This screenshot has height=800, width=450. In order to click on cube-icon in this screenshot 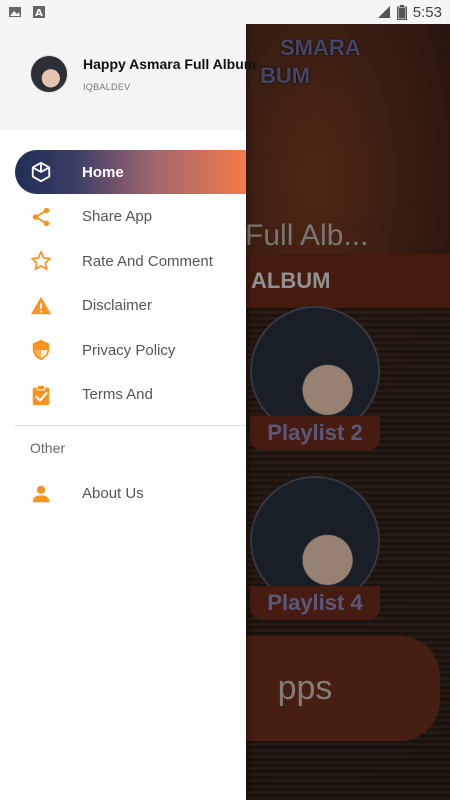, I will do `click(41, 172)`.